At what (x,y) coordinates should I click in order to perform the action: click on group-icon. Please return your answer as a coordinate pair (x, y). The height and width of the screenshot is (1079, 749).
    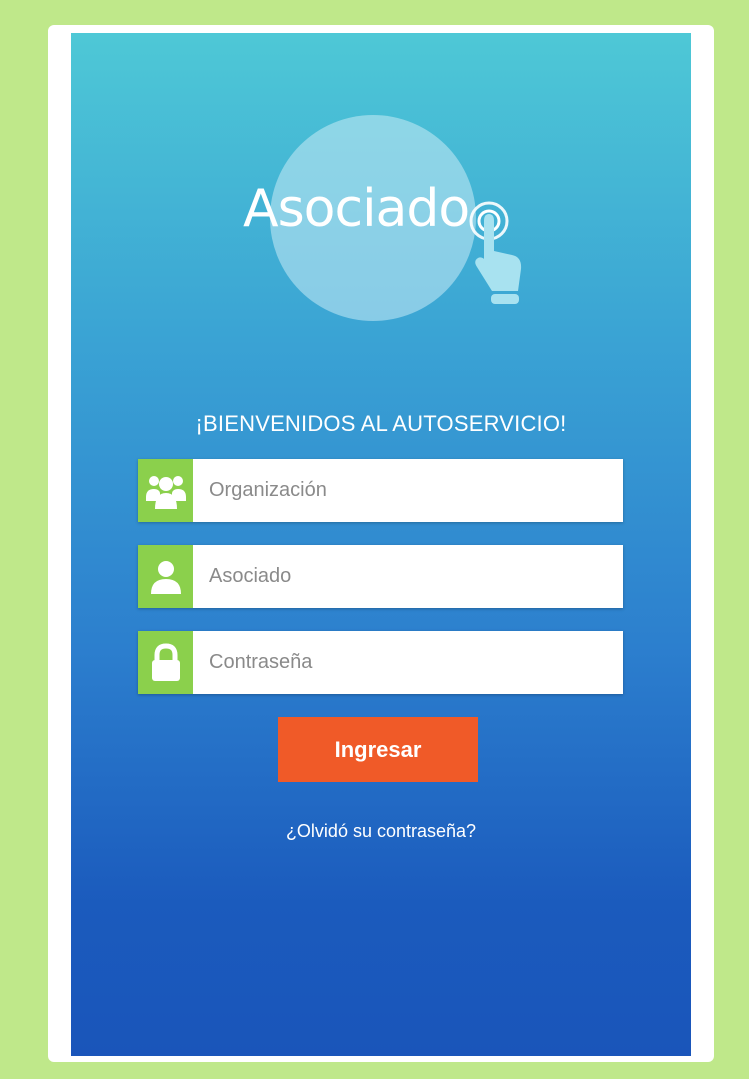
    Looking at the image, I should click on (165, 492).